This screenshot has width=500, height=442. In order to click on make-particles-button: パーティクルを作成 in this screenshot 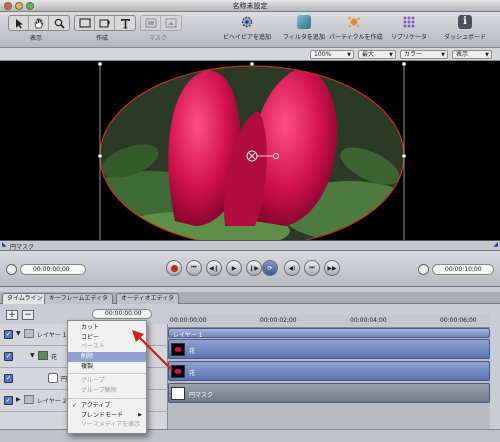, I will do `click(355, 30)`.